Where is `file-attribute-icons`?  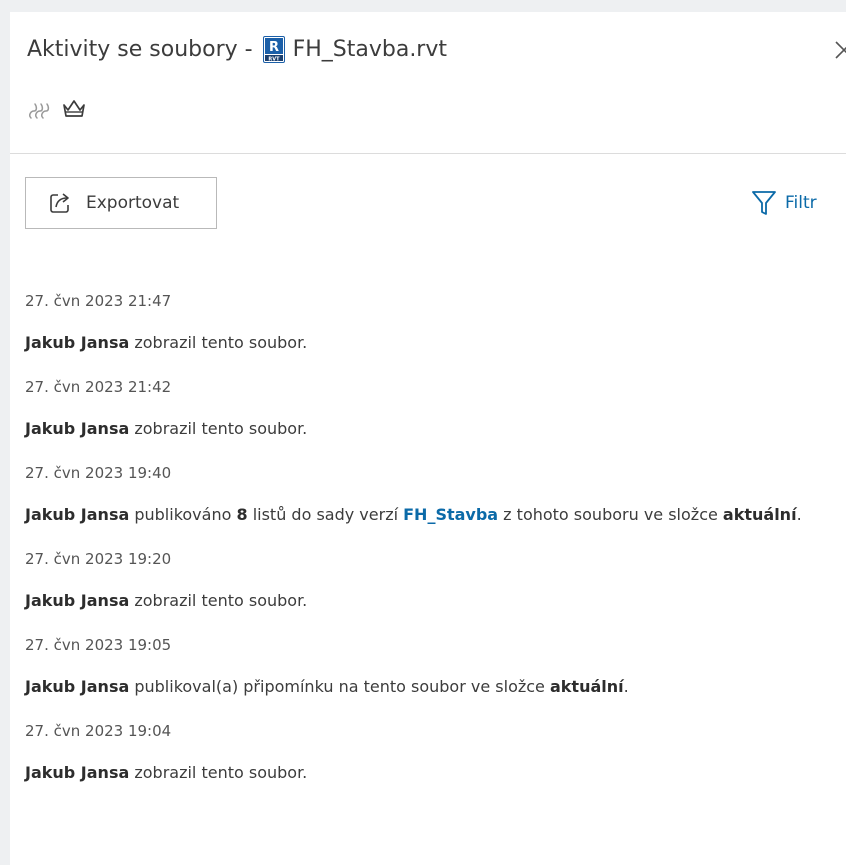 file-attribute-icons is located at coordinates (57, 111).